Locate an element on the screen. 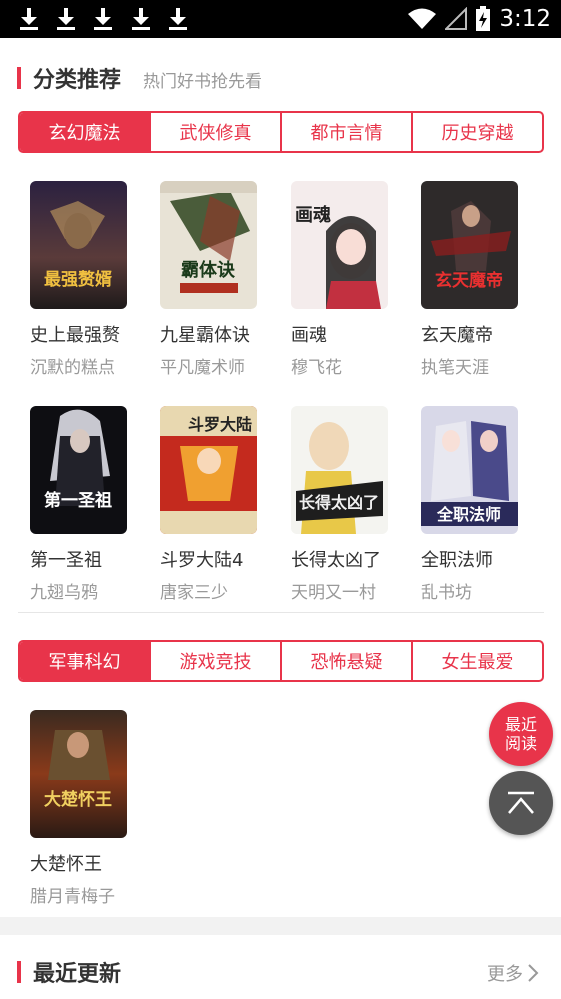 This screenshot has width=561, height=999. section-separator is located at coordinates (280, 926).